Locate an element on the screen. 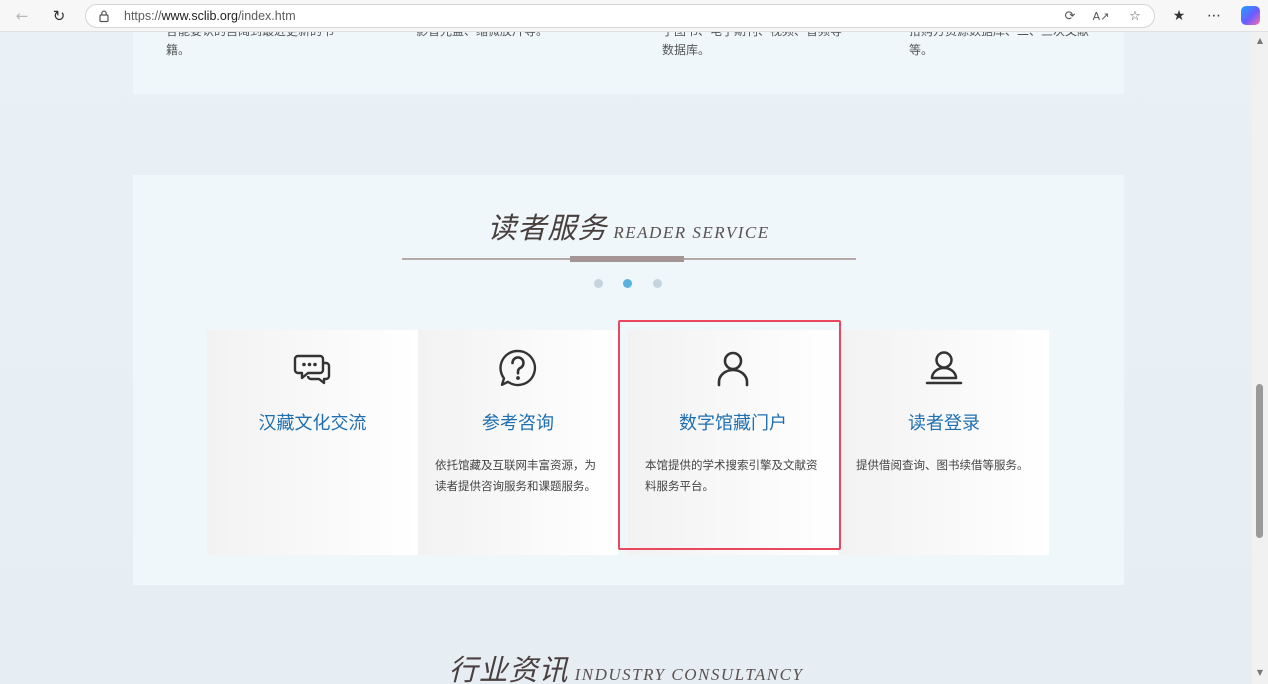 The width and height of the screenshot is (1268, 684). more-menu-icon: ⋯ is located at coordinates (1214, 16).